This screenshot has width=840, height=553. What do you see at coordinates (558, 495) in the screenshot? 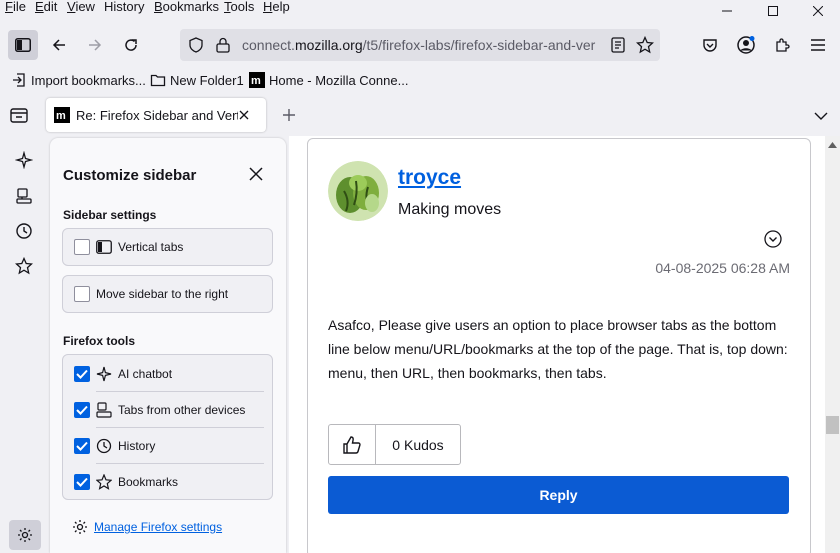
I see `reply-button: Reply` at bounding box center [558, 495].